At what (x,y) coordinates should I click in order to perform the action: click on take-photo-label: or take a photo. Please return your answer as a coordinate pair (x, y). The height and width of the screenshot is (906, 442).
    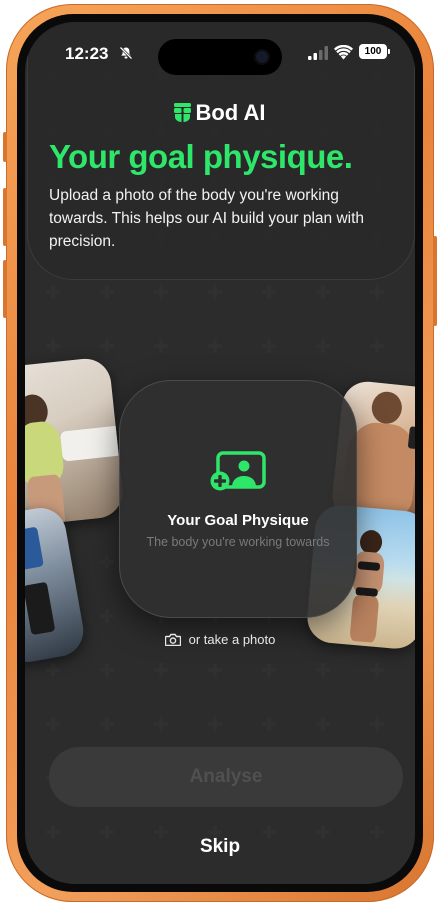
    Looking at the image, I should click on (232, 639).